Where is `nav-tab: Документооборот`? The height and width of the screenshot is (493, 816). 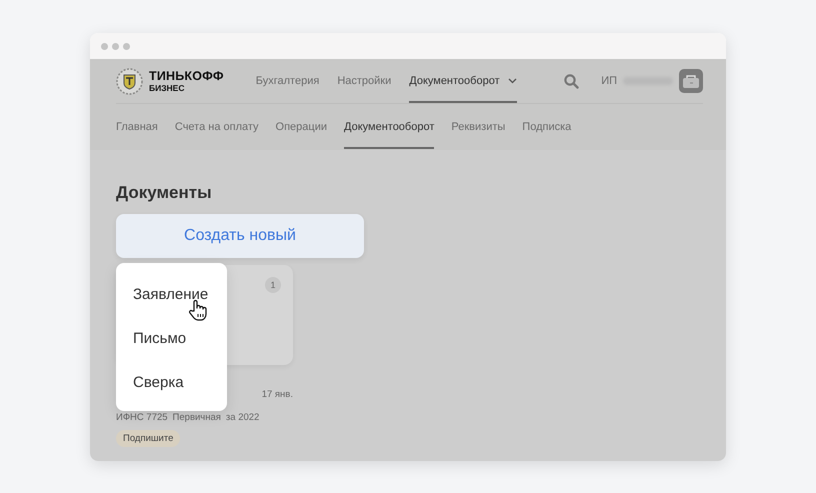 nav-tab: Документооборот is located at coordinates (463, 81).